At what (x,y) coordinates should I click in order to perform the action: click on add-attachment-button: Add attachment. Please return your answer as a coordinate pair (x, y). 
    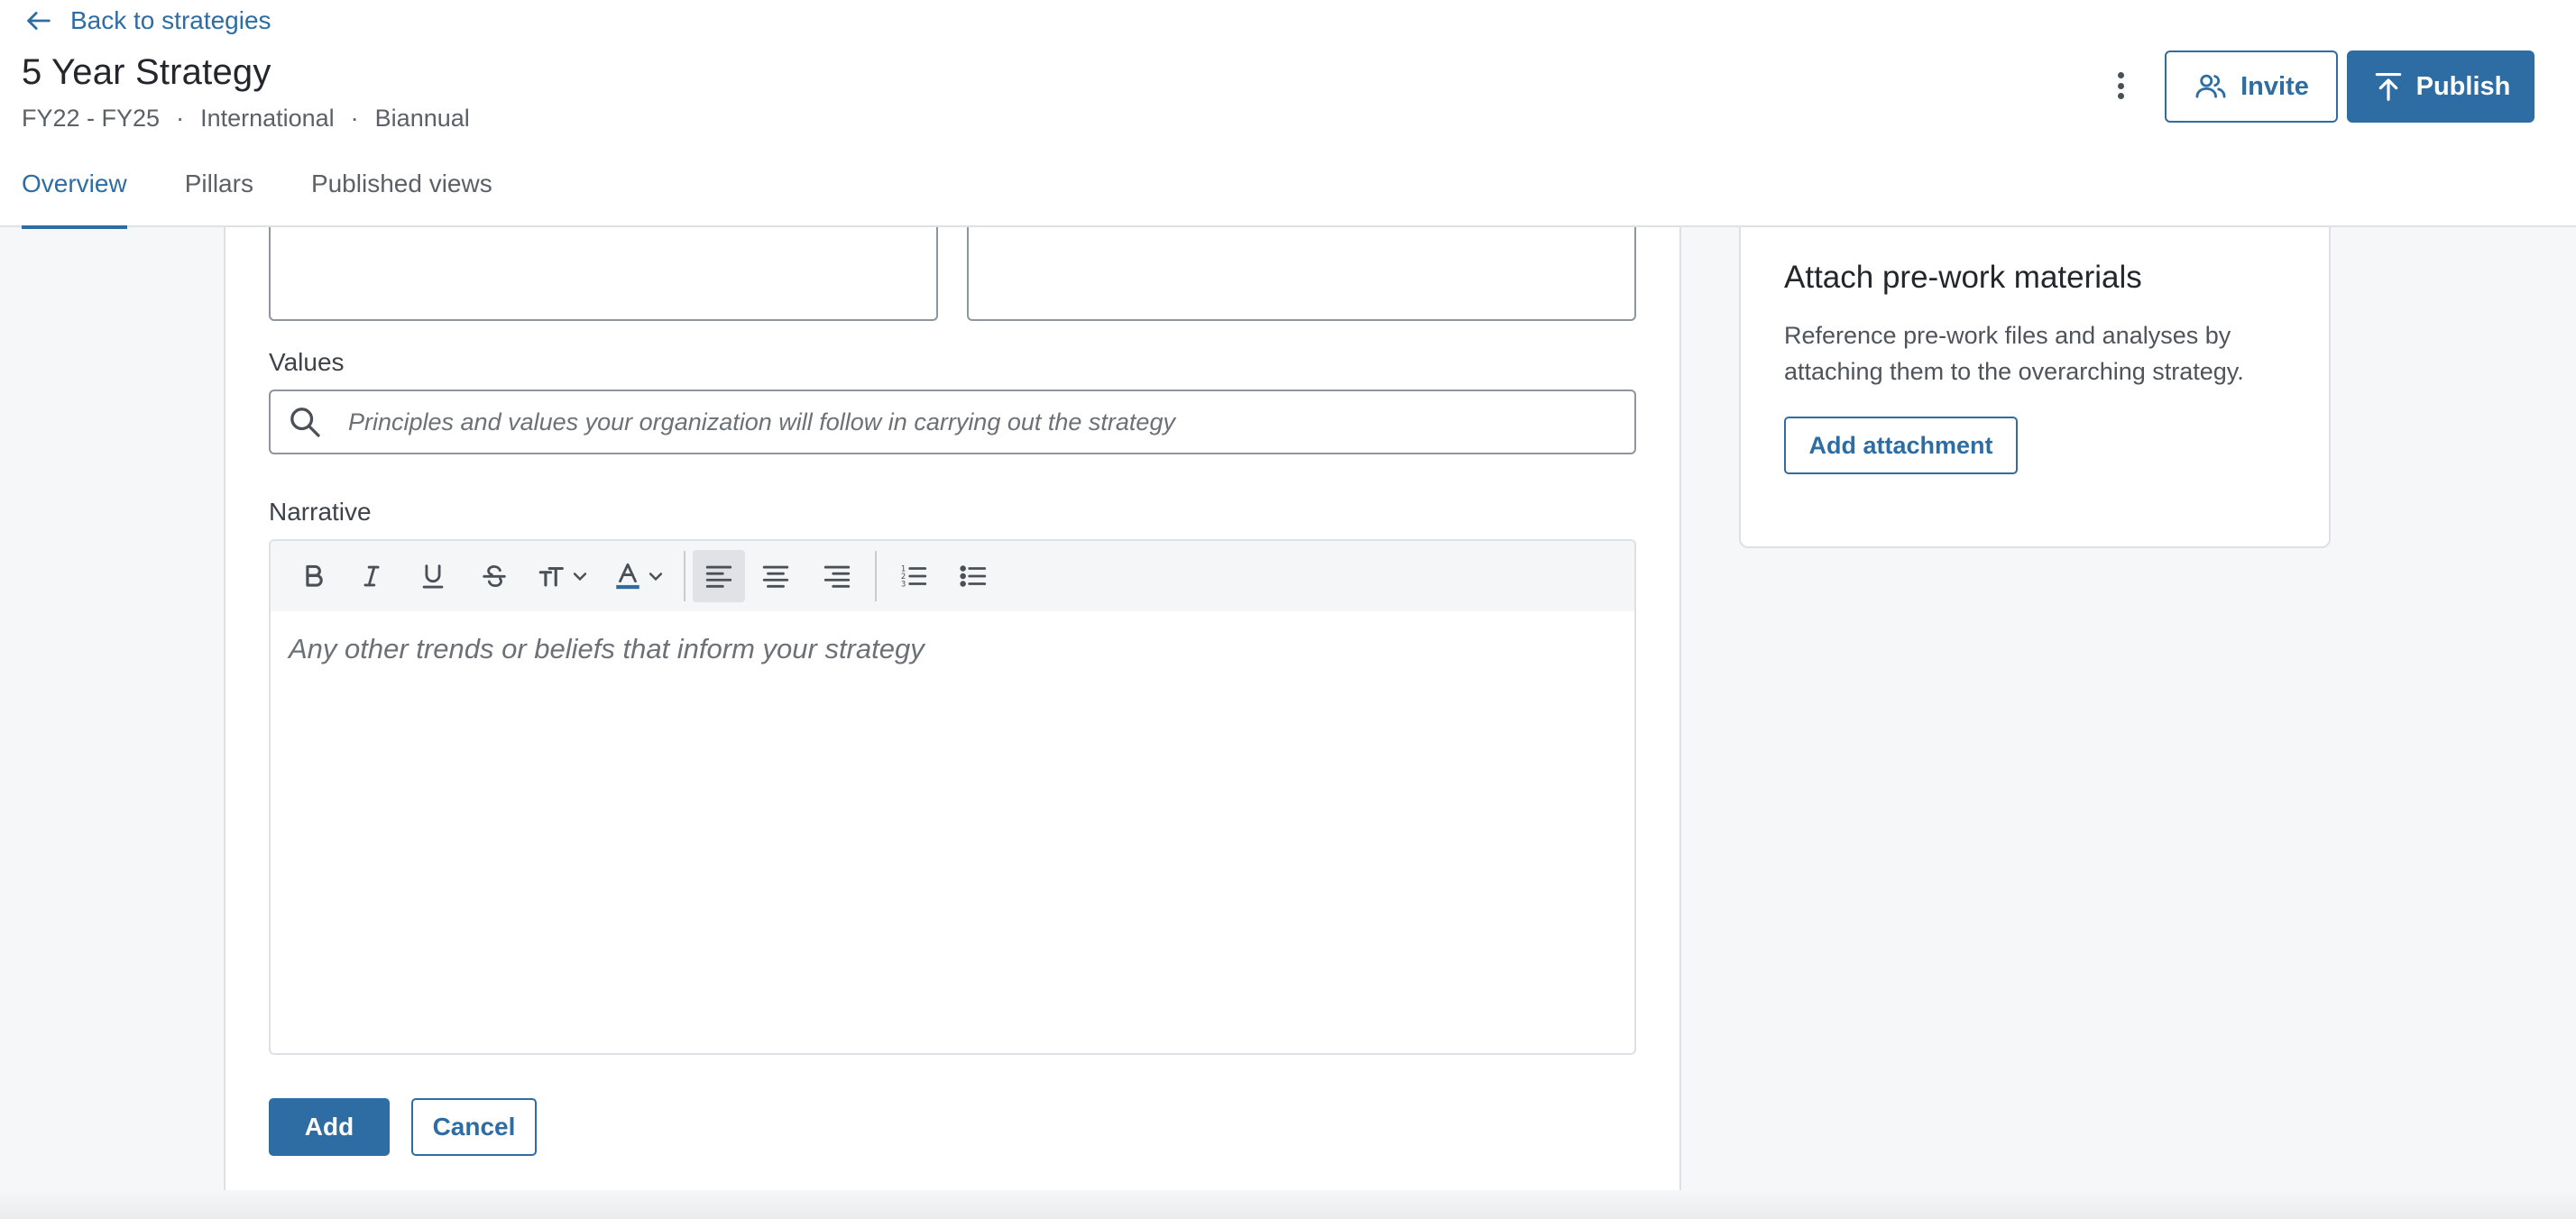
    Looking at the image, I should click on (1901, 445).